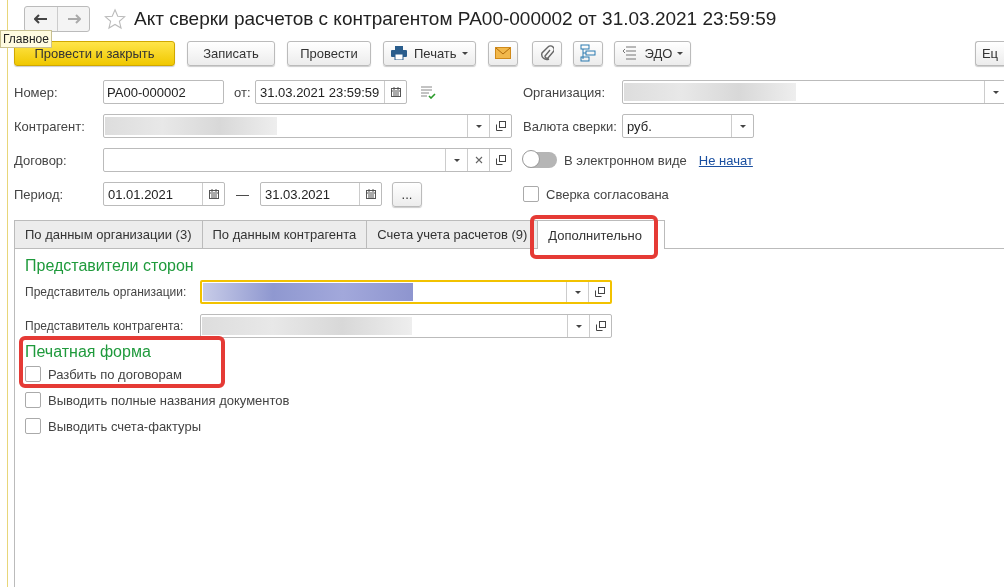 This screenshot has height=587, width=1004. Describe the element at coordinates (725, 160) in the screenshot. I see `status-link: Не начат` at that location.